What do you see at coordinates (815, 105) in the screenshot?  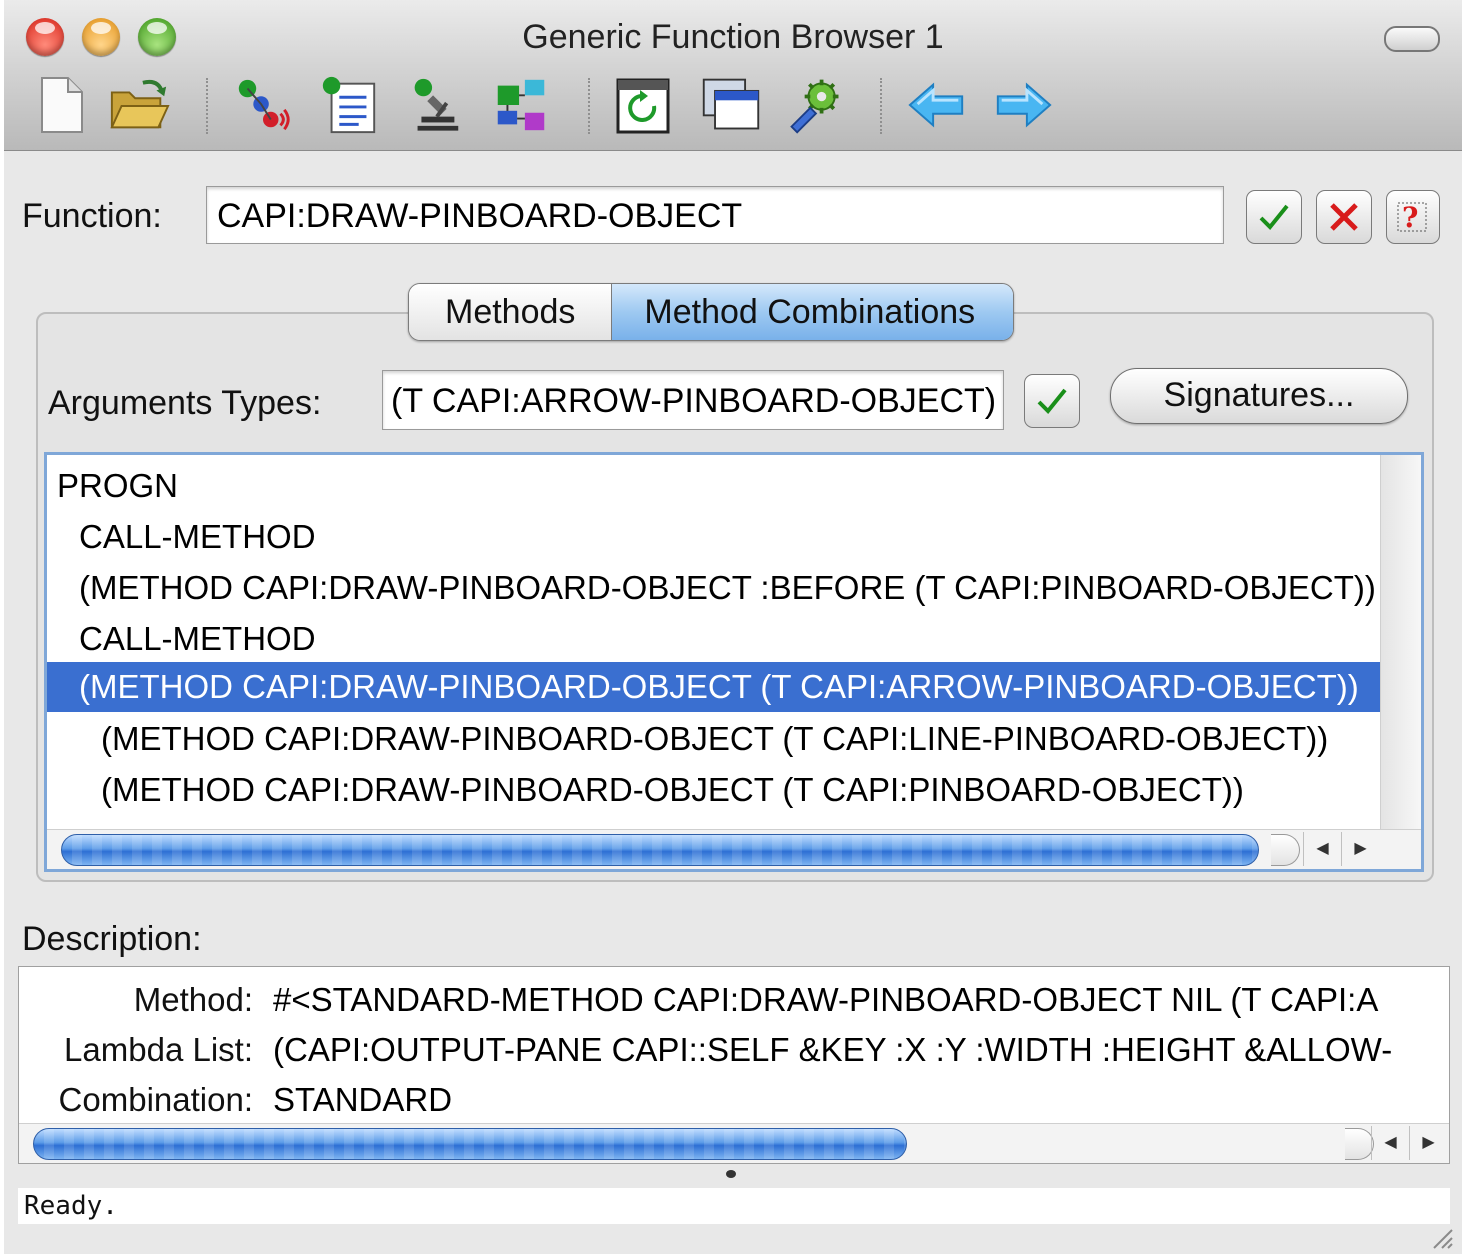 I see `preferences-icon` at bounding box center [815, 105].